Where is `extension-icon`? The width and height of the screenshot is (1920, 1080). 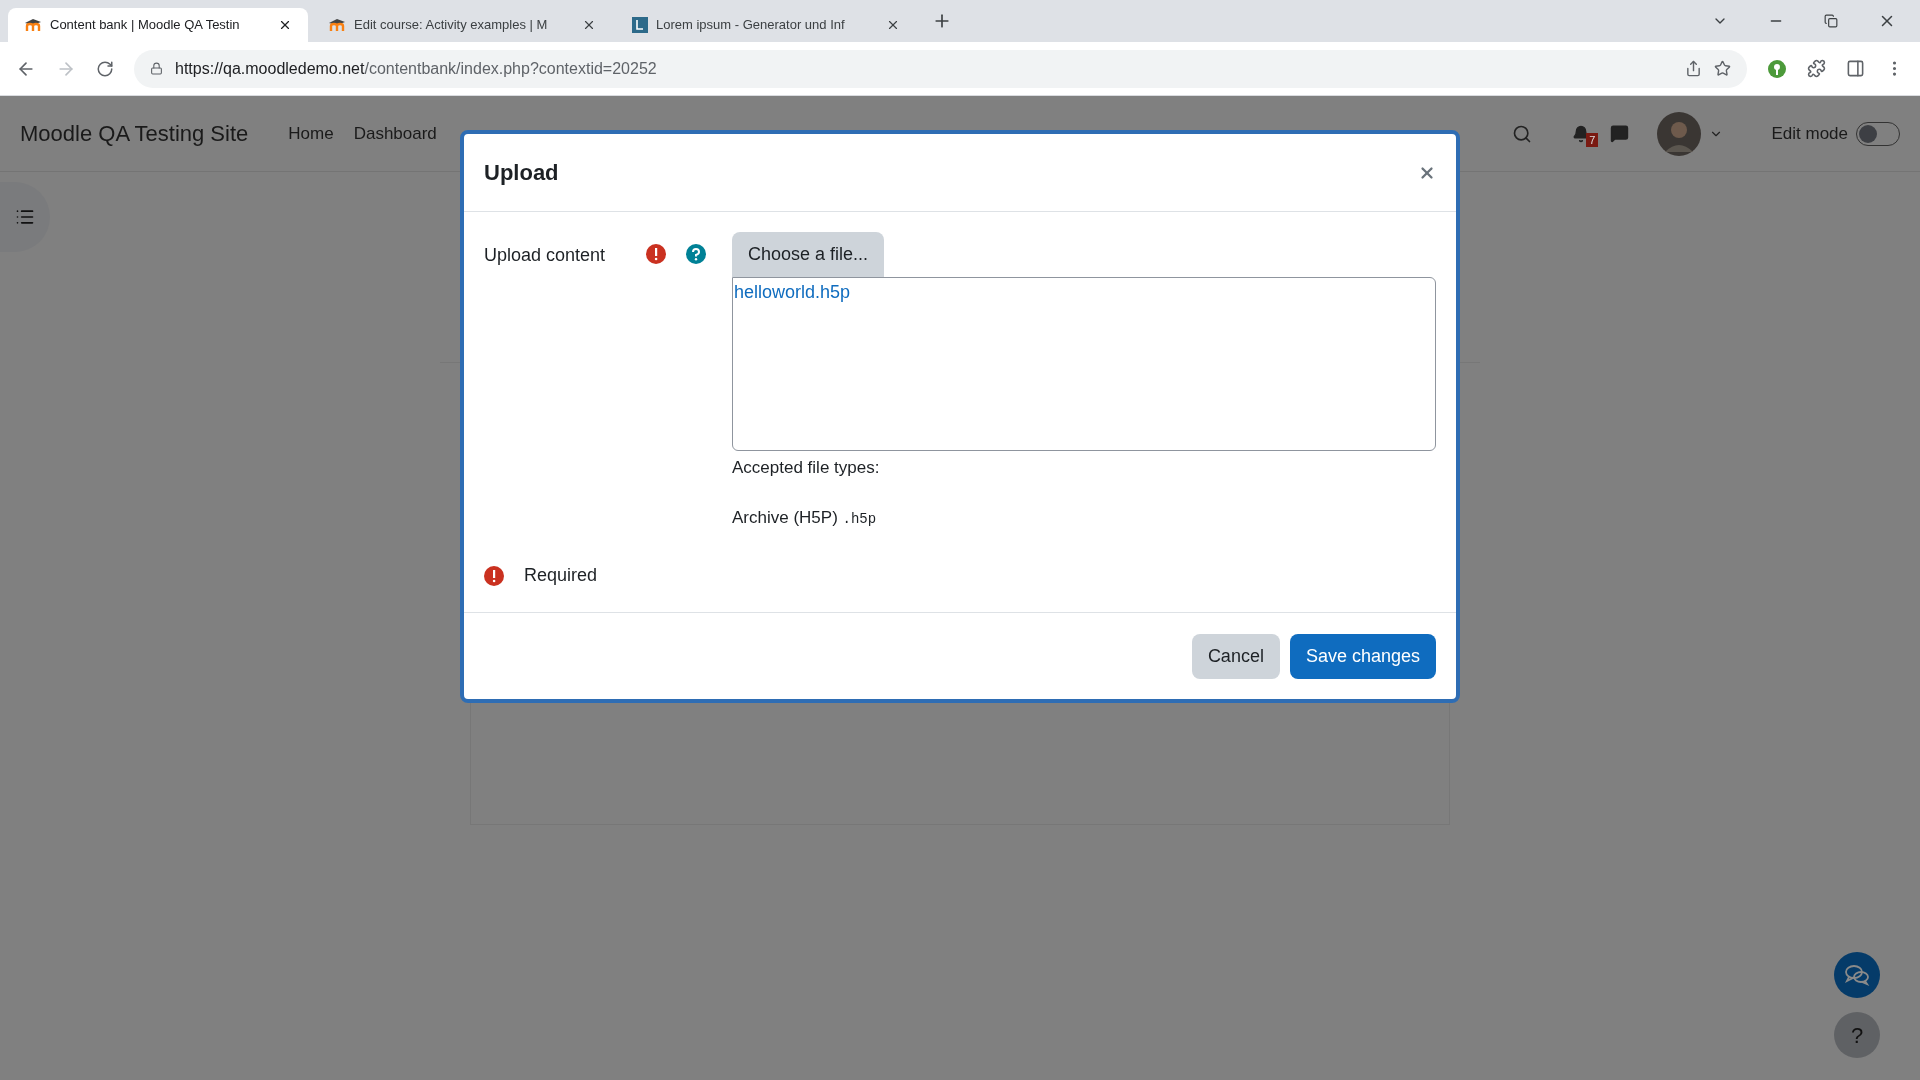 extension-icon is located at coordinates (1777, 68).